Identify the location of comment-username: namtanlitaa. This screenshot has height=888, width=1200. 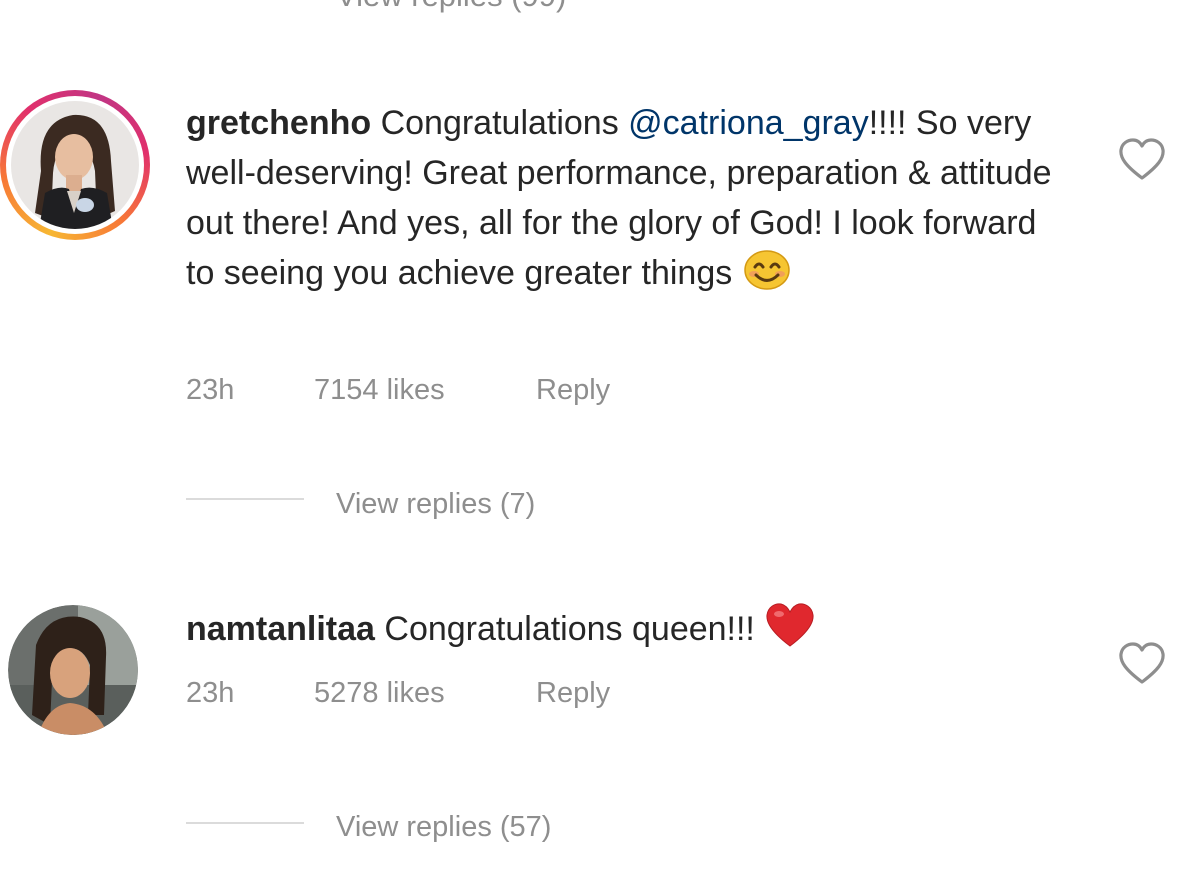
(280, 629).